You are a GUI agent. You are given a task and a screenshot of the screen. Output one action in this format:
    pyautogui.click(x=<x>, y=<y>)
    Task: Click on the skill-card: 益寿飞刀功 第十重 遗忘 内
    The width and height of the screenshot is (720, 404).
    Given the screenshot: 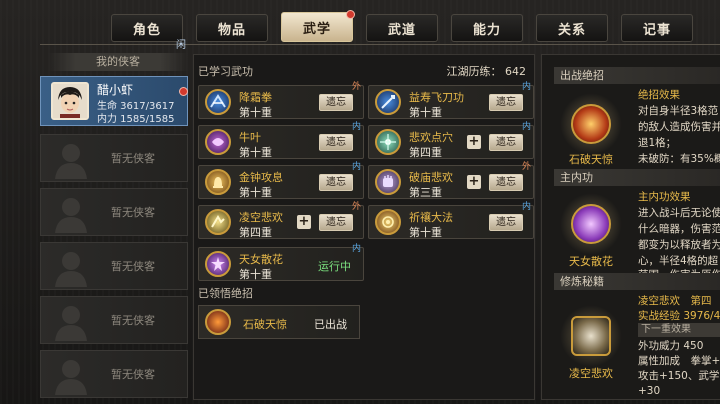 What is the action you would take?
    pyautogui.click(x=451, y=100)
    